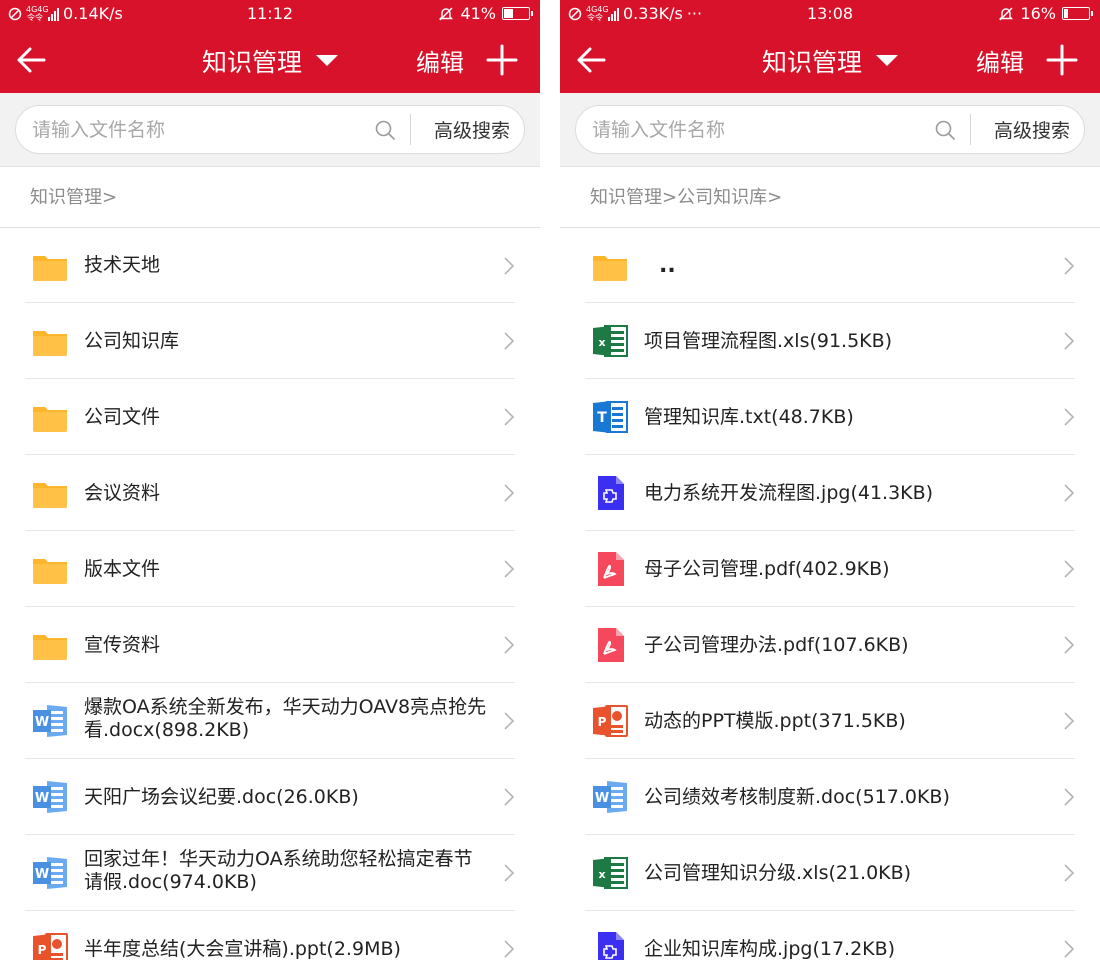  I want to click on breadcrumb: 知识管理>, so click(270, 197).